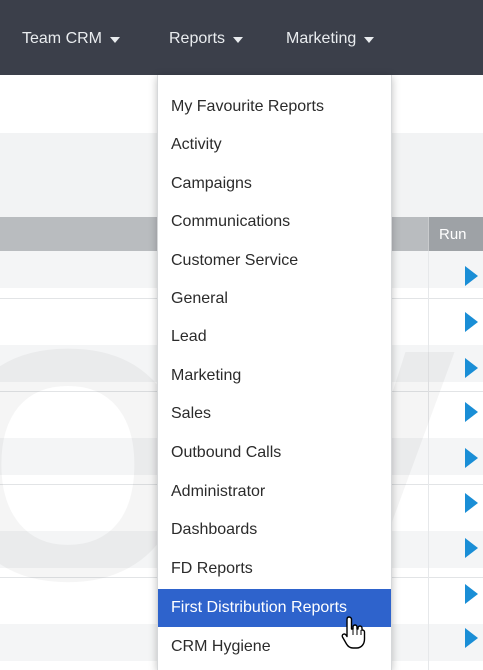 Image resolution: width=483 pixels, height=670 pixels. I want to click on nav-team-crm-label: Team CRM, so click(62, 38).